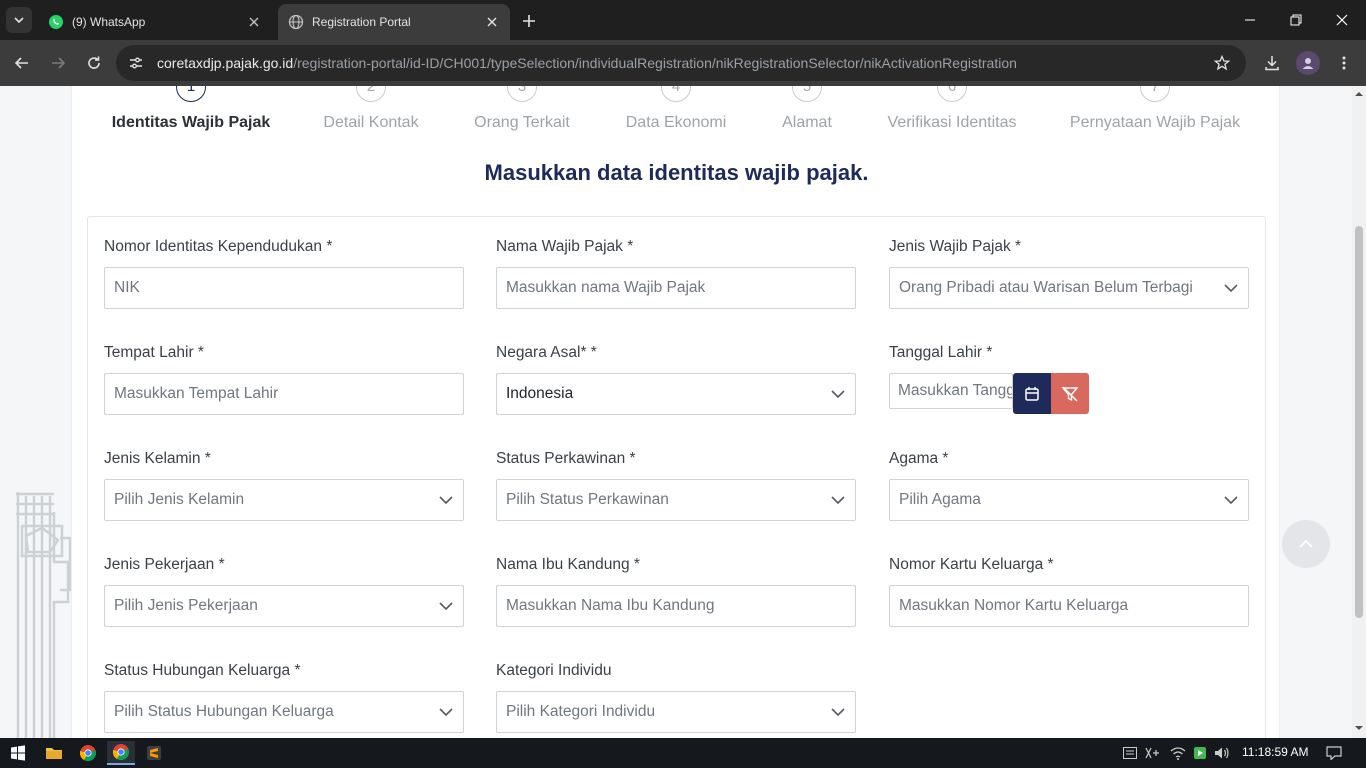  Describe the element at coordinates (1359, 422) in the screenshot. I see `scrollbar-thumb` at that location.